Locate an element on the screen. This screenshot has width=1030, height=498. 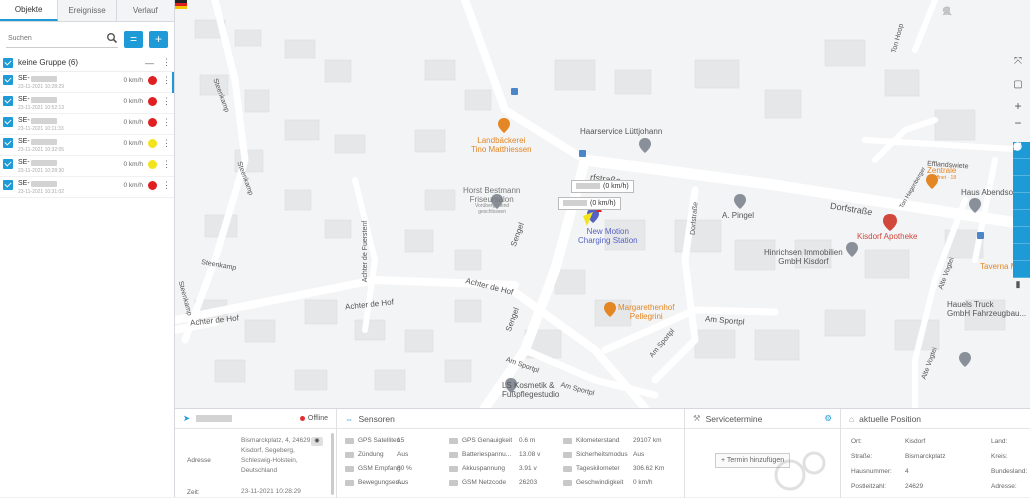
poi-new-motion: New Motion Charging Station is located at coordinates (608, 236).